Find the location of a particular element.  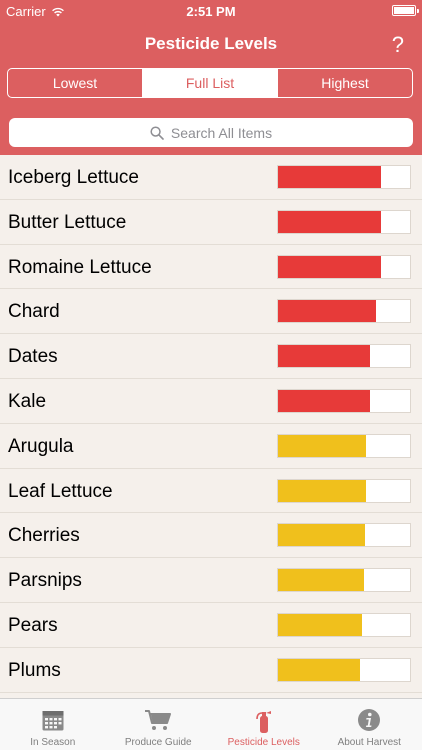

status-time: 2:51 PM is located at coordinates (211, 11).